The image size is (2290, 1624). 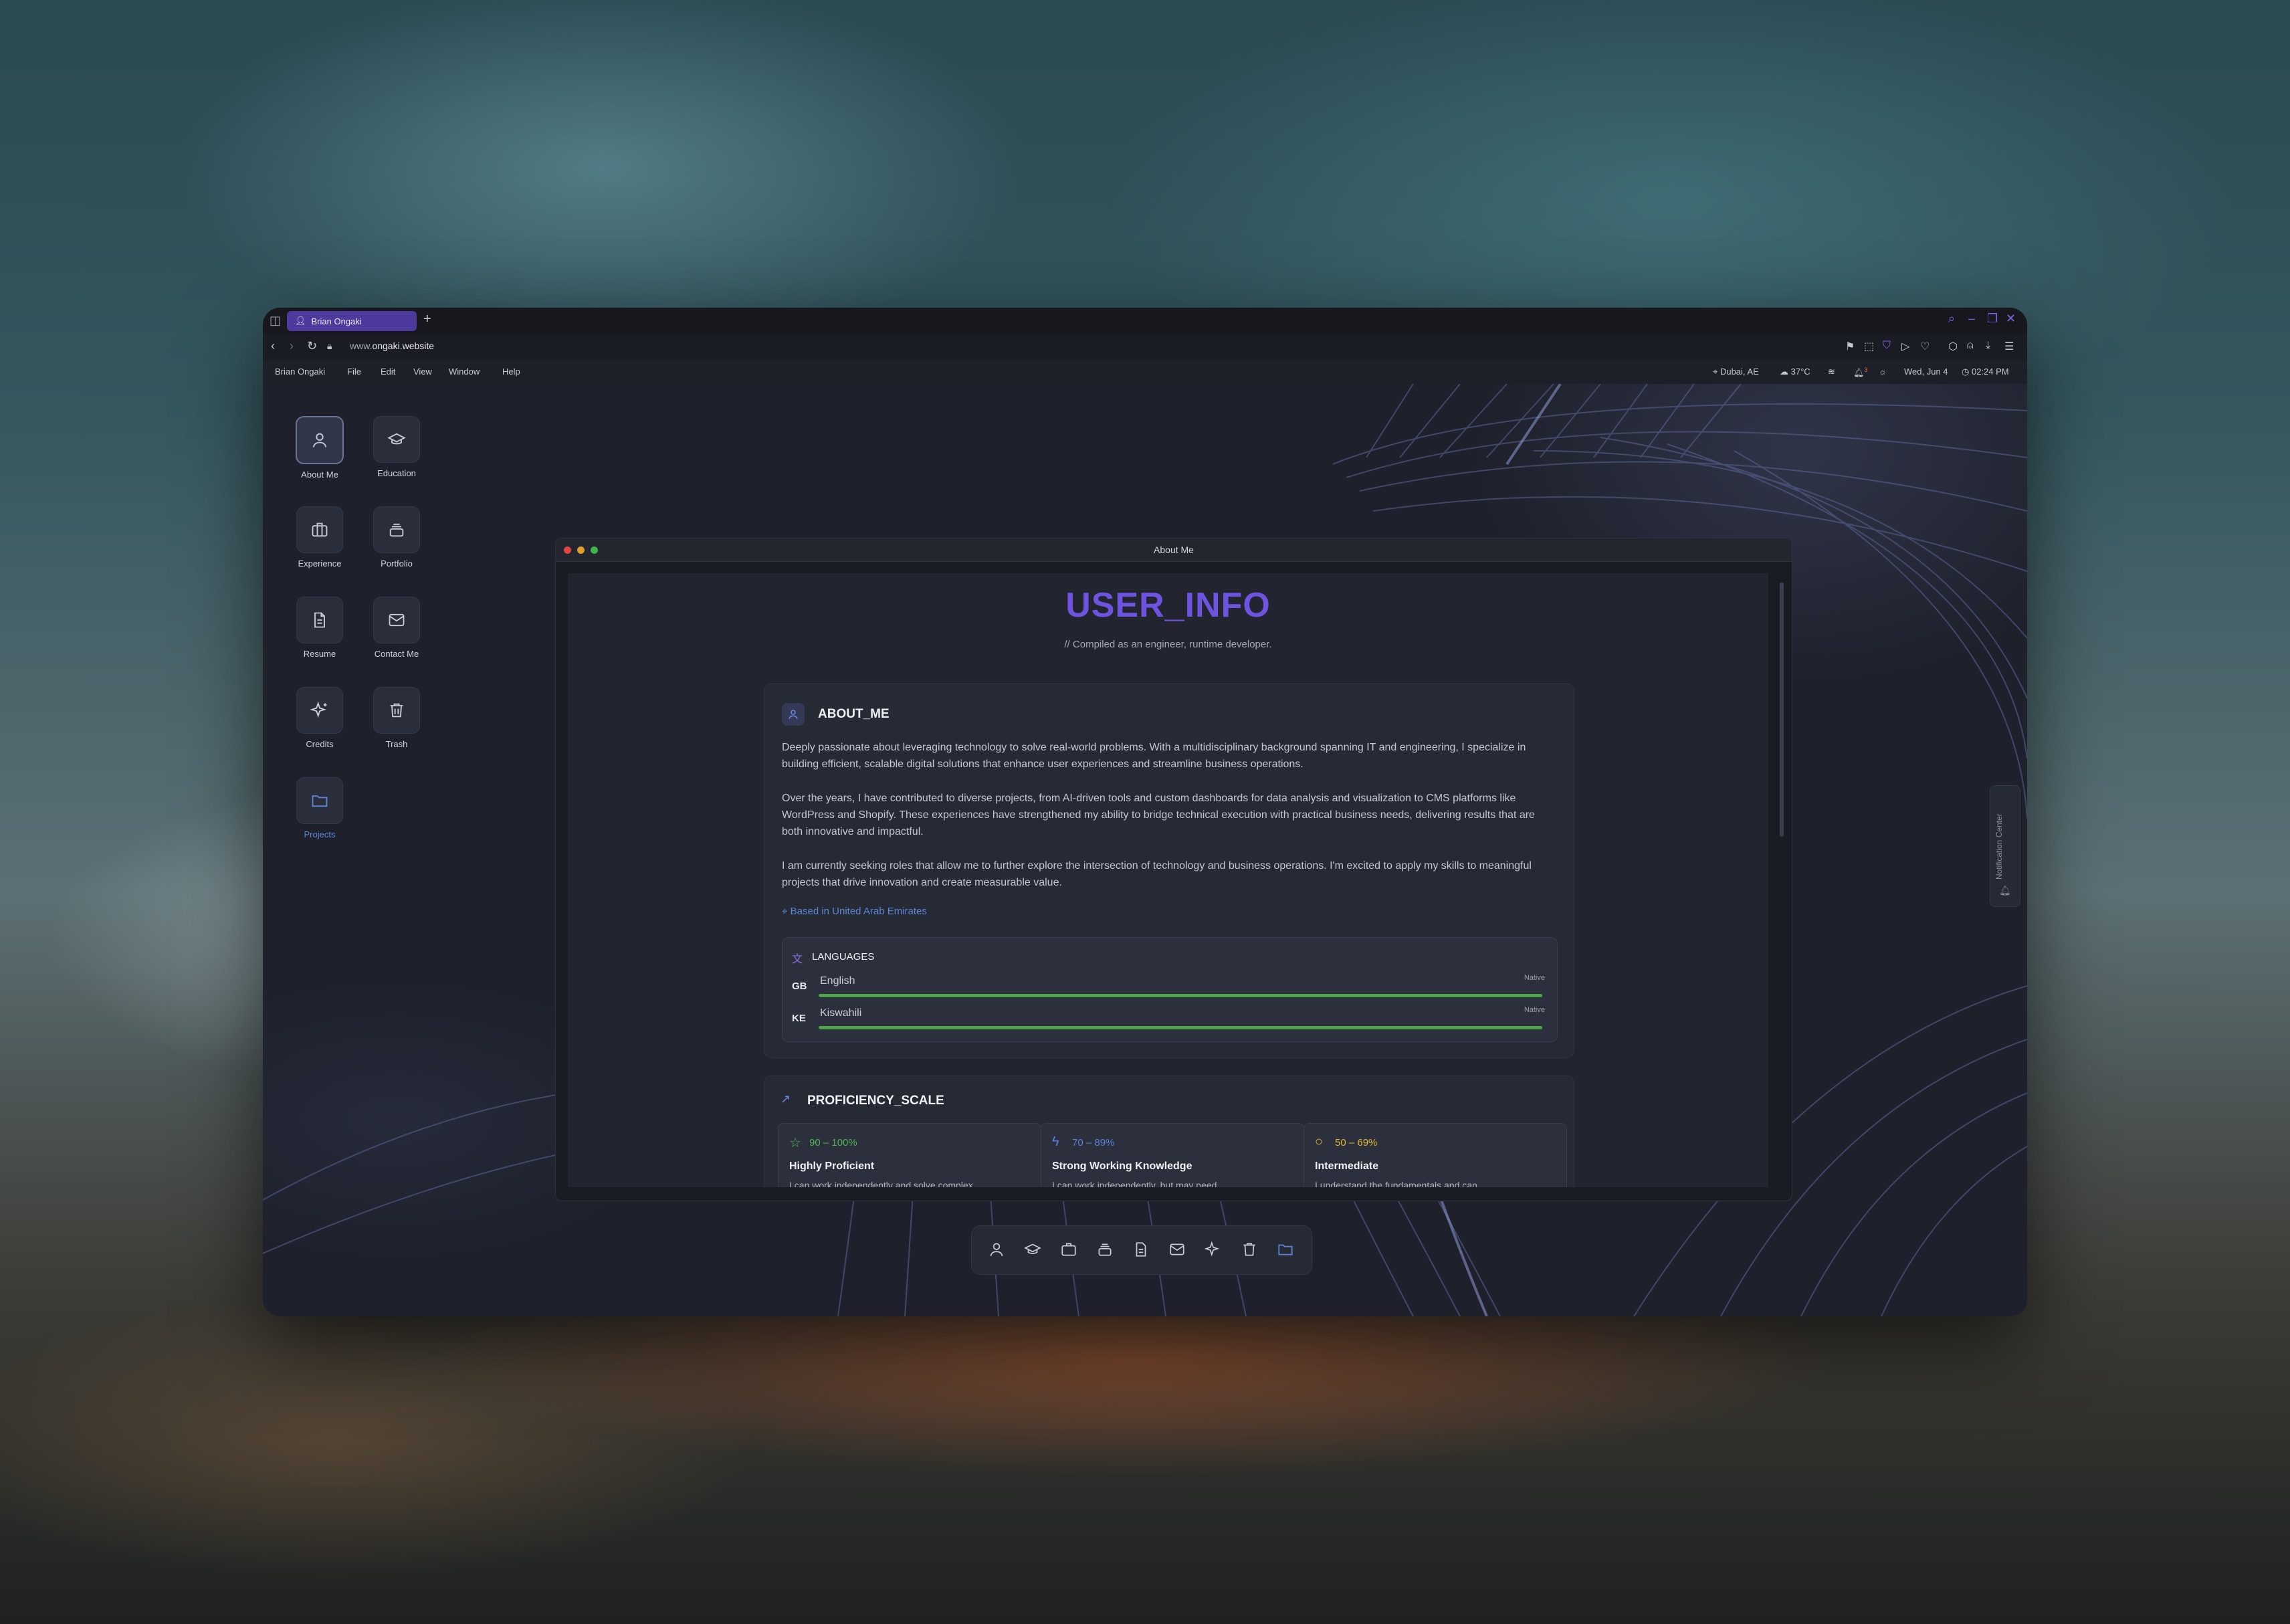 What do you see at coordinates (838, 981) in the screenshot?
I see `language-name: English` at bounding box center [838, 981].